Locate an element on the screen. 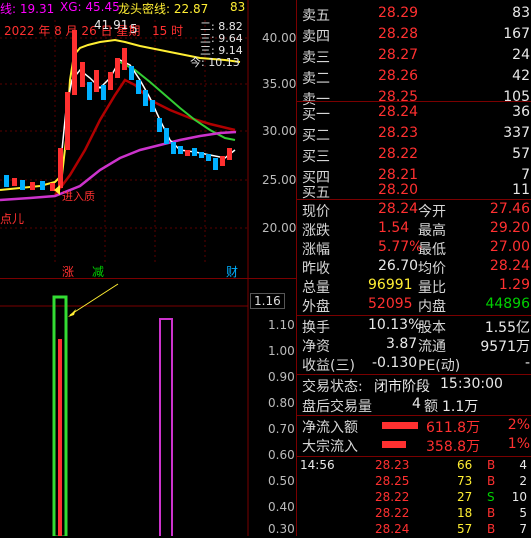 The height and width of the screenshot is (538, 531). date-mid: 5 is located at coordinates (134, 29).